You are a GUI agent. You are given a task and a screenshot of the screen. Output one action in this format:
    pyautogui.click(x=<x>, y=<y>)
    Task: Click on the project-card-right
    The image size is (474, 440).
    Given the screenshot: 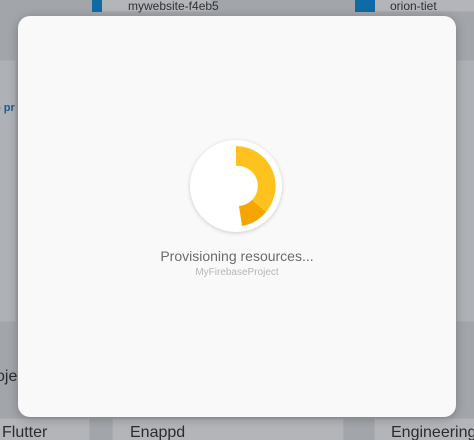 What is the action you would take?
    pyautogui.click(x=465, y=191)
    